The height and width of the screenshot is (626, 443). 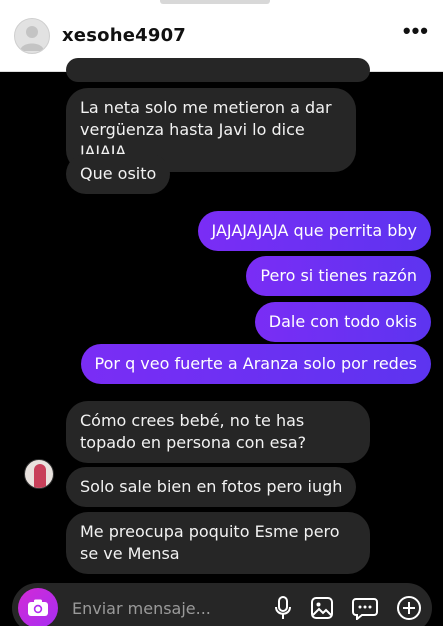 I want to click on gallery-icon, so click(x=322, y=608).